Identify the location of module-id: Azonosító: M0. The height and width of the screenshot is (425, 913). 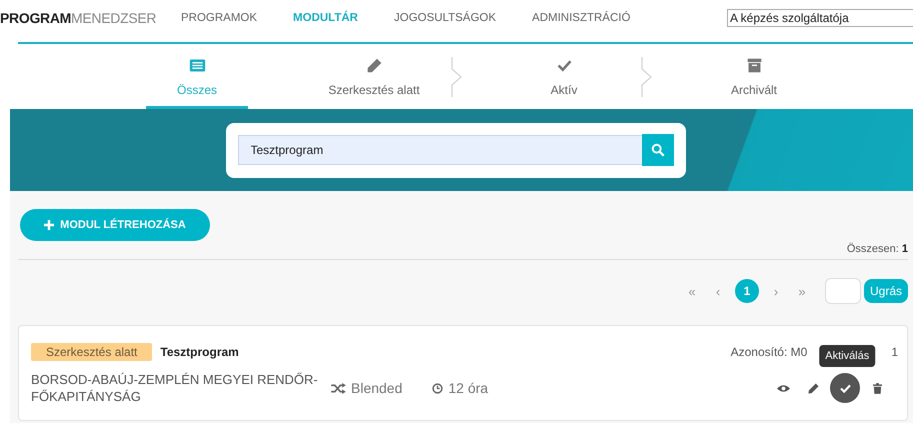
(769, 352).